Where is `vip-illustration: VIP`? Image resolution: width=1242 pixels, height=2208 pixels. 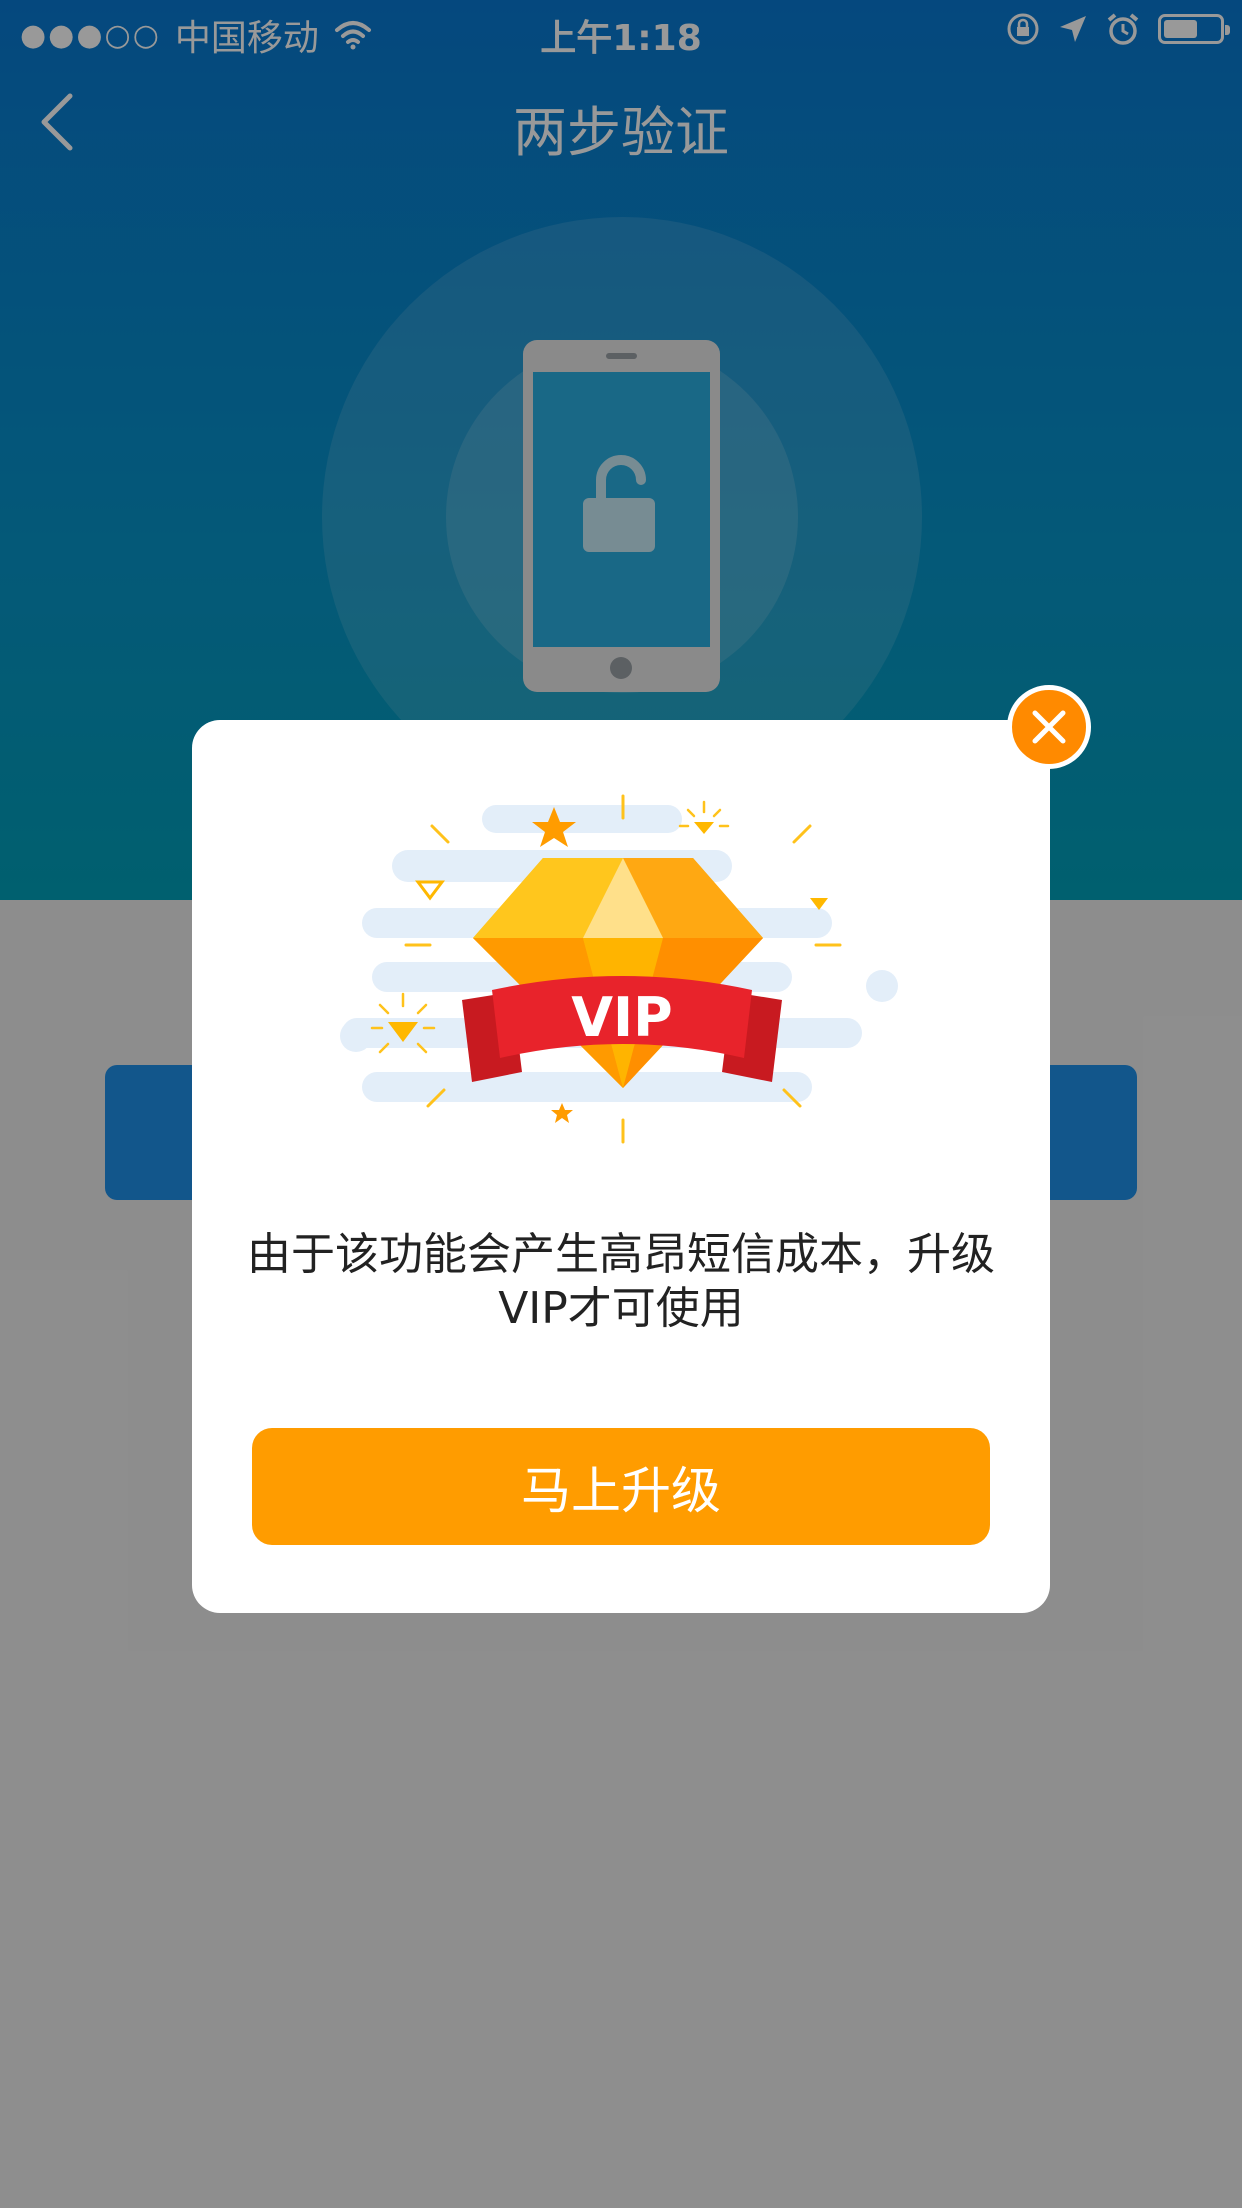 vip-illustration: VIP is located at coordinates (619, 969).